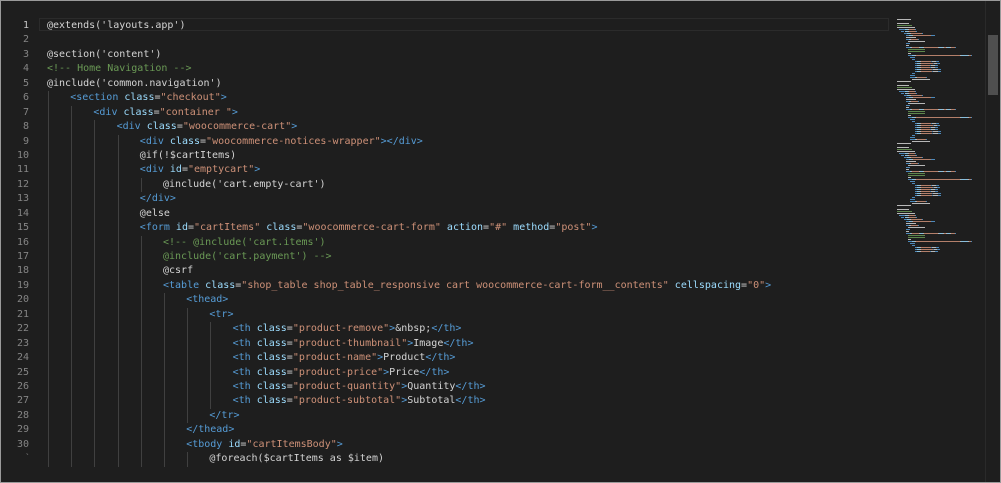  Describe the element at coordinates (237, 127) in the screenshot. I see `code-token: "woocommerce-cart"` at that location.